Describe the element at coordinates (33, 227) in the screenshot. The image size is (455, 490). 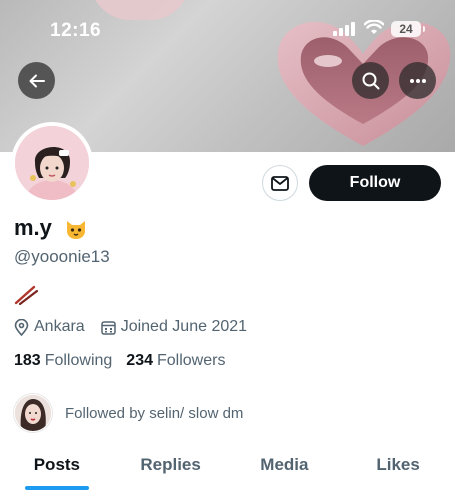
I see `display-name: m.y` at that location.